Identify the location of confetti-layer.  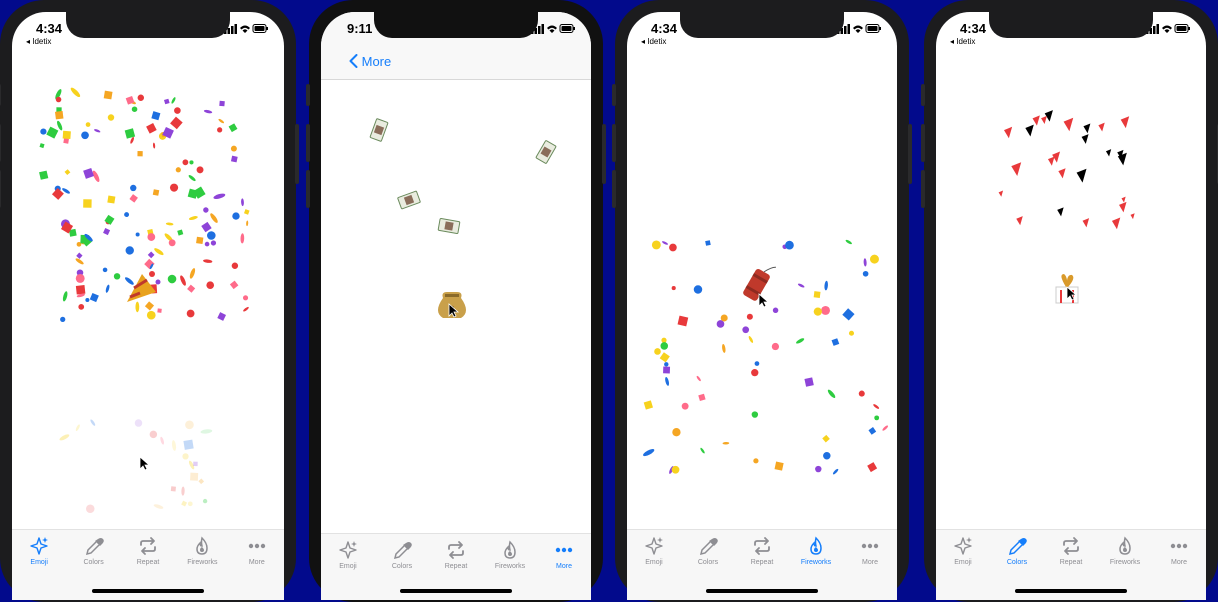
(1066, 207).